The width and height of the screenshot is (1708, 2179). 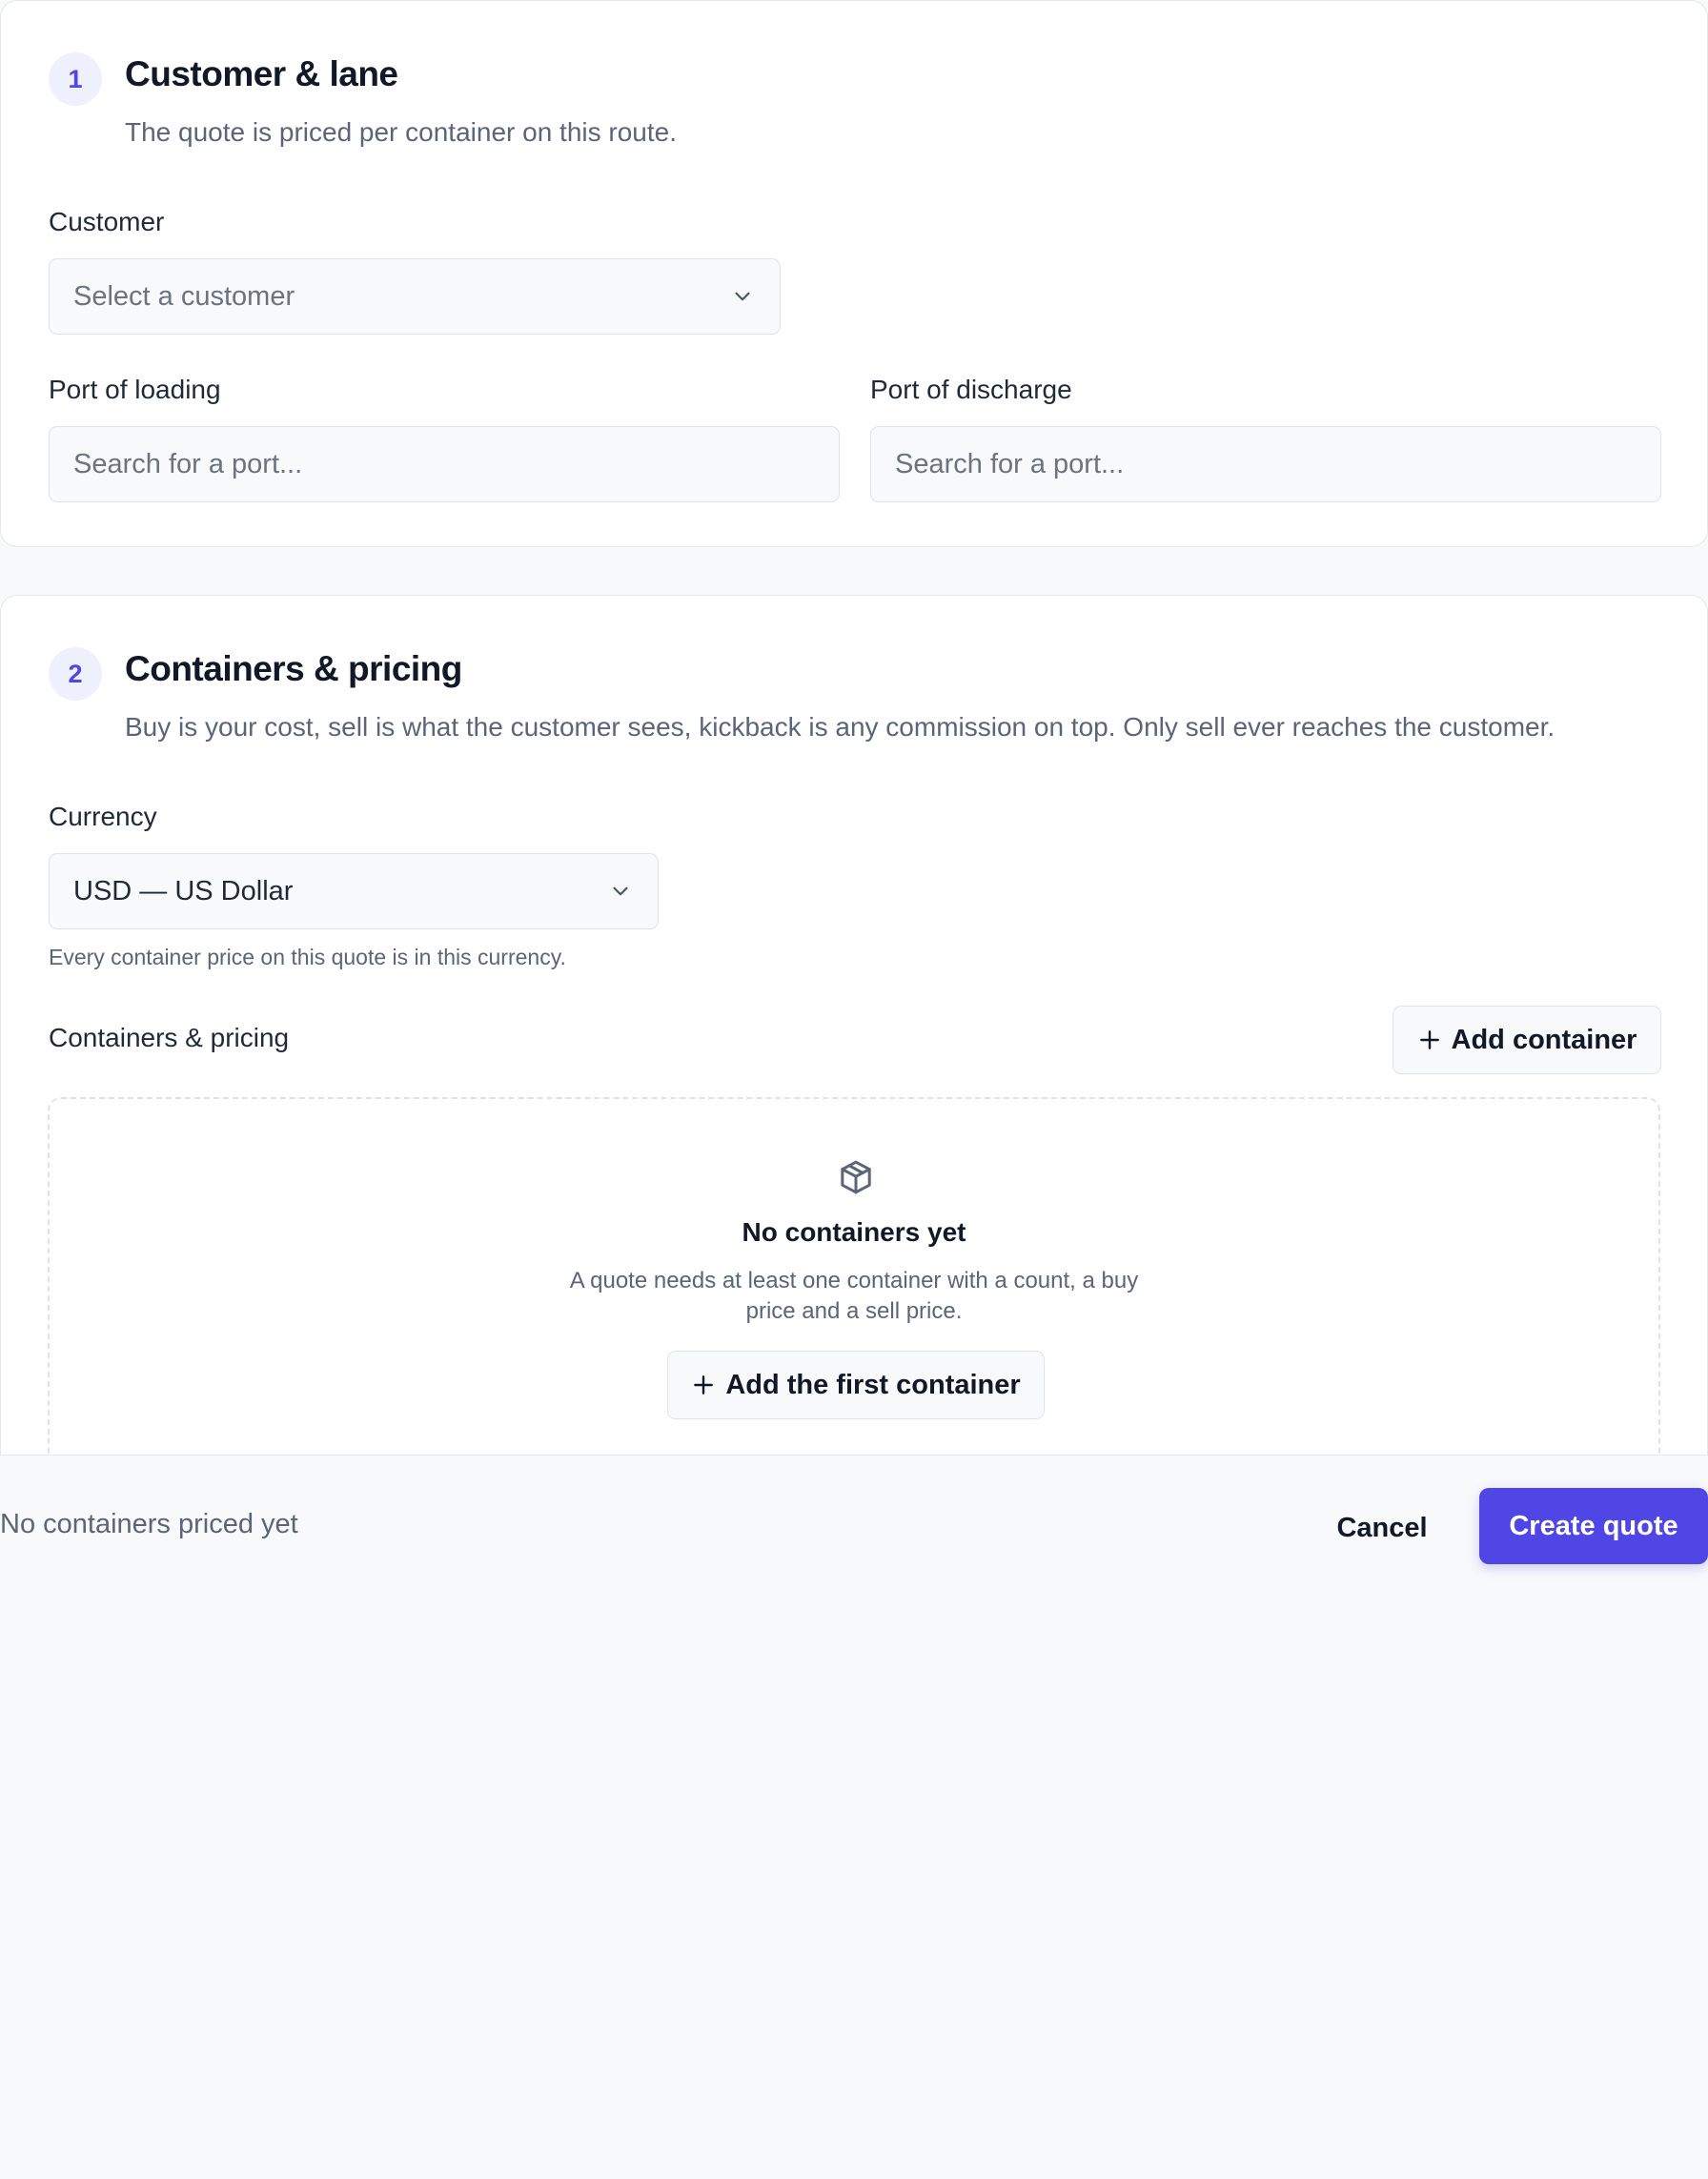 I want to click on port-of-discharge-label: Port of discharge, so click(x=971, y=389).